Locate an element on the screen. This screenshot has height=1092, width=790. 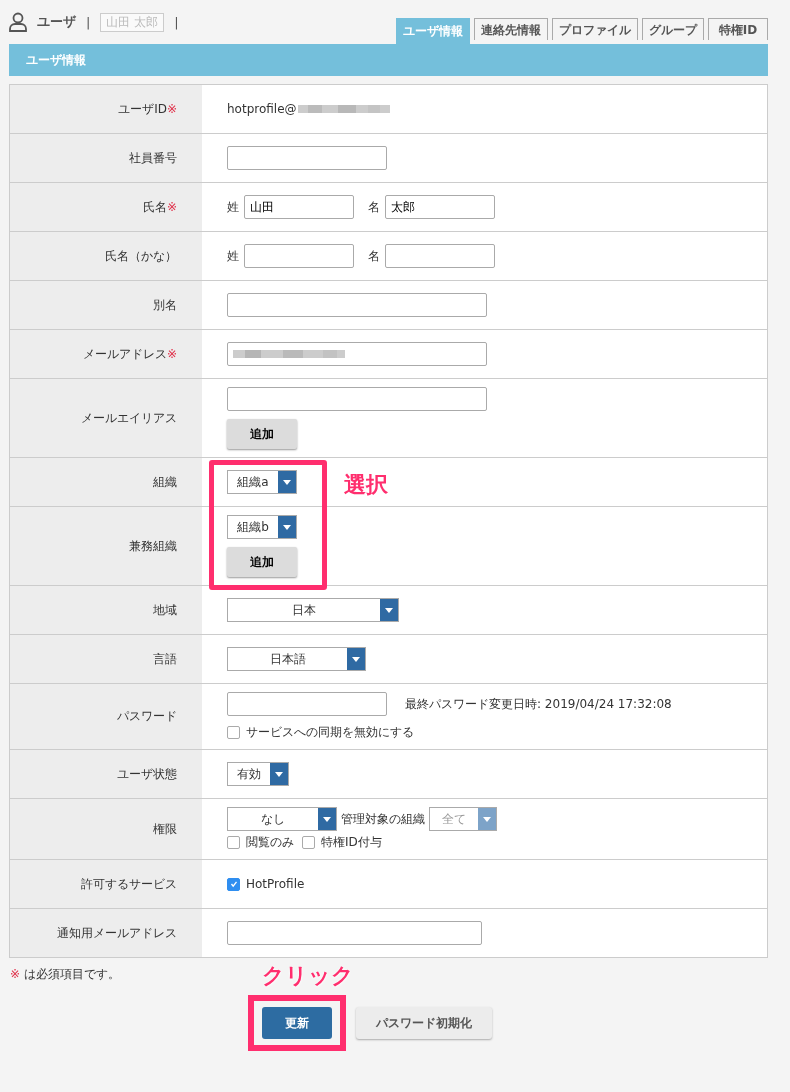
tab: 連絡先情報 is located at coordinates (511, 29).